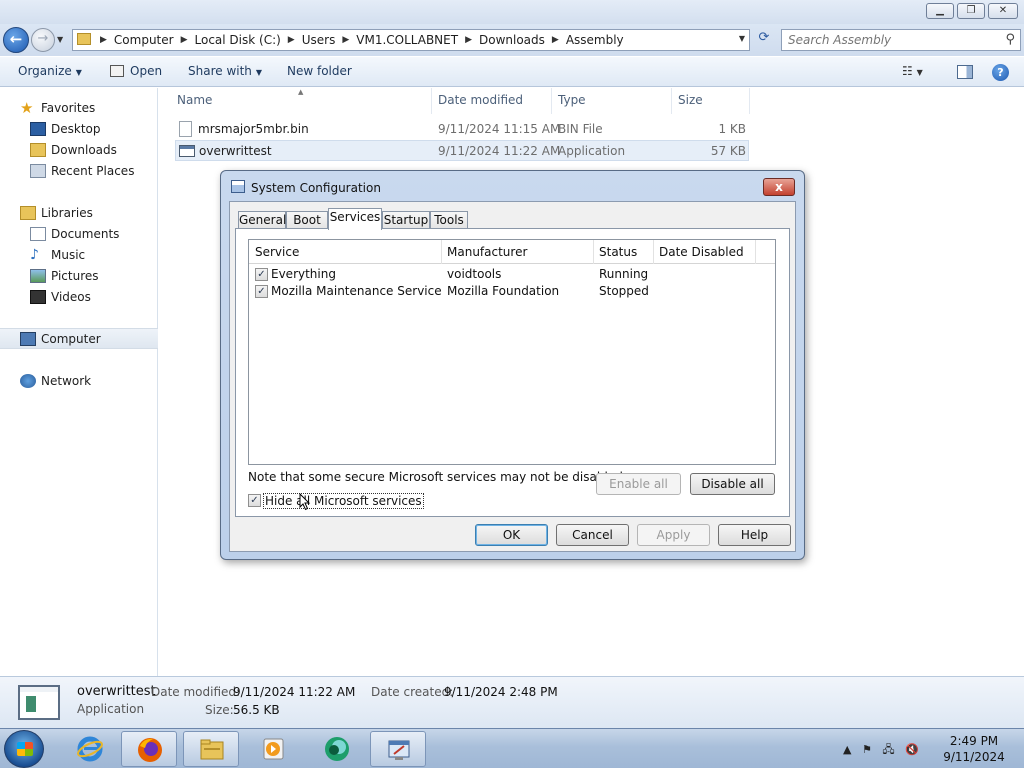 The image size is (1024, 768). I want to click on back-button: ←, so click(16, 40).